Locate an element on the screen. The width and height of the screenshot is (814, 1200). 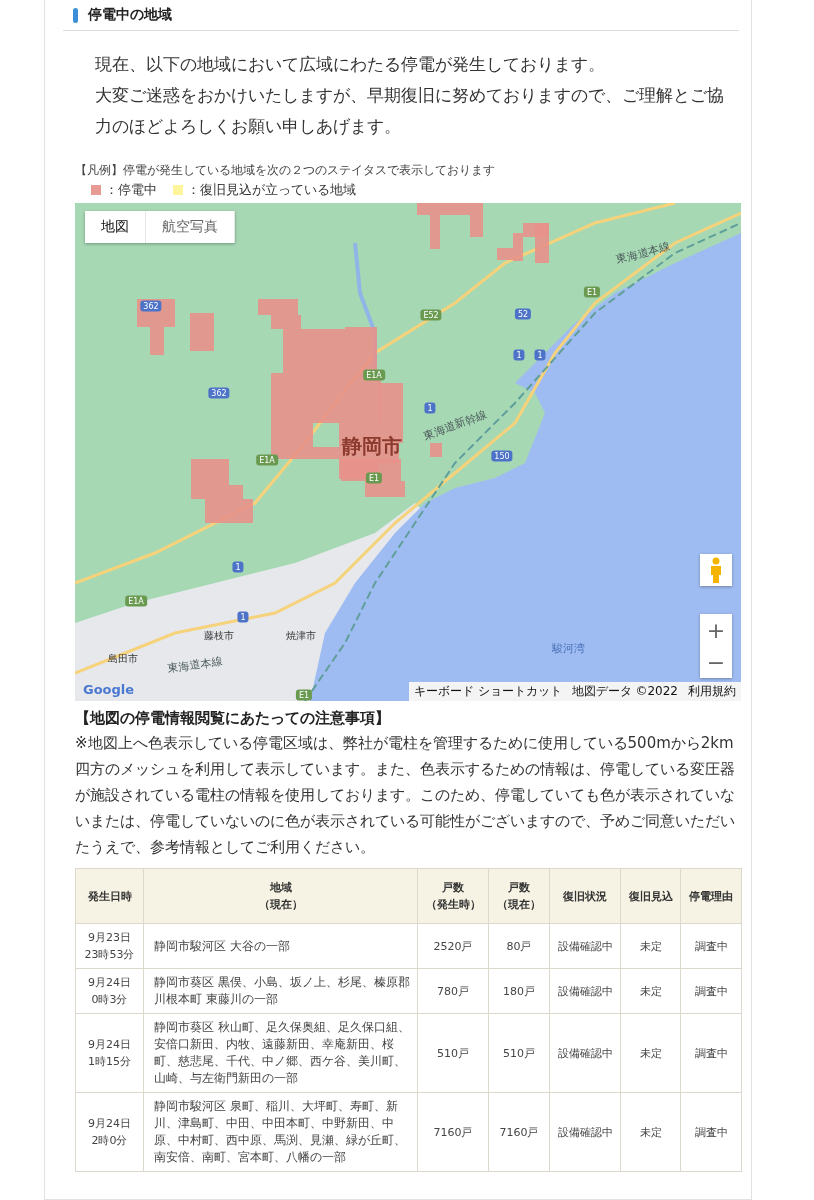
table-cell: 静岡市葵区 黒俣、小島、坂ノ上、杉尾、榛原郡川根本町 東藤川の一部 is located at coordinates (280, 991).